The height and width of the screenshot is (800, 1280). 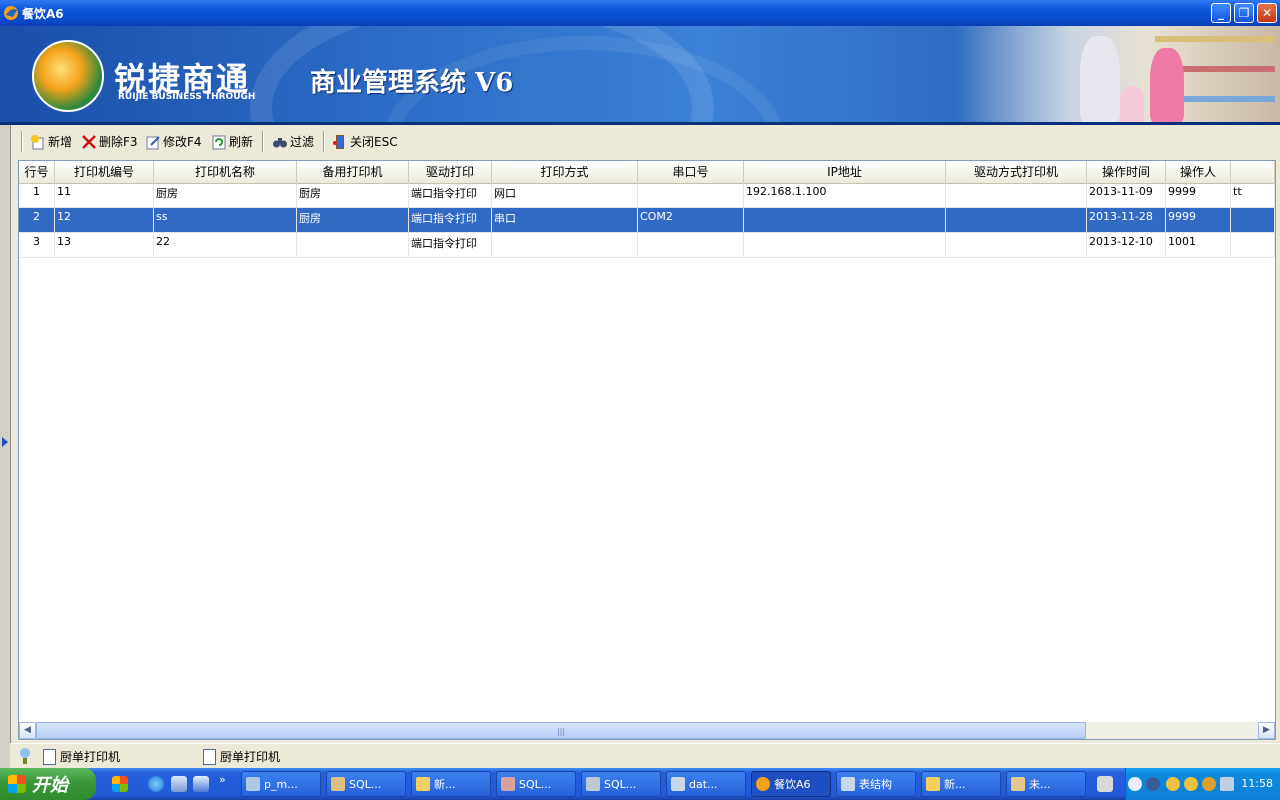 I want to click on column-header: 串口号, so click(x=691, y=172).